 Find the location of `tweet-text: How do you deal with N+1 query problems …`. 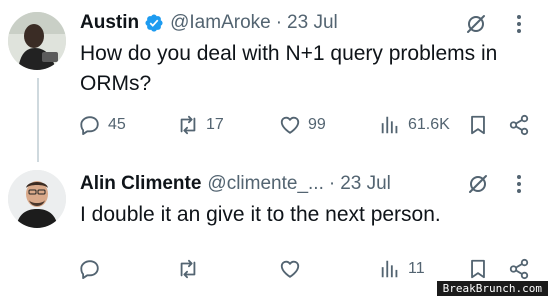

tweet-text: How do you deal with N+1 query problems … is located at coordinates (289, 68).